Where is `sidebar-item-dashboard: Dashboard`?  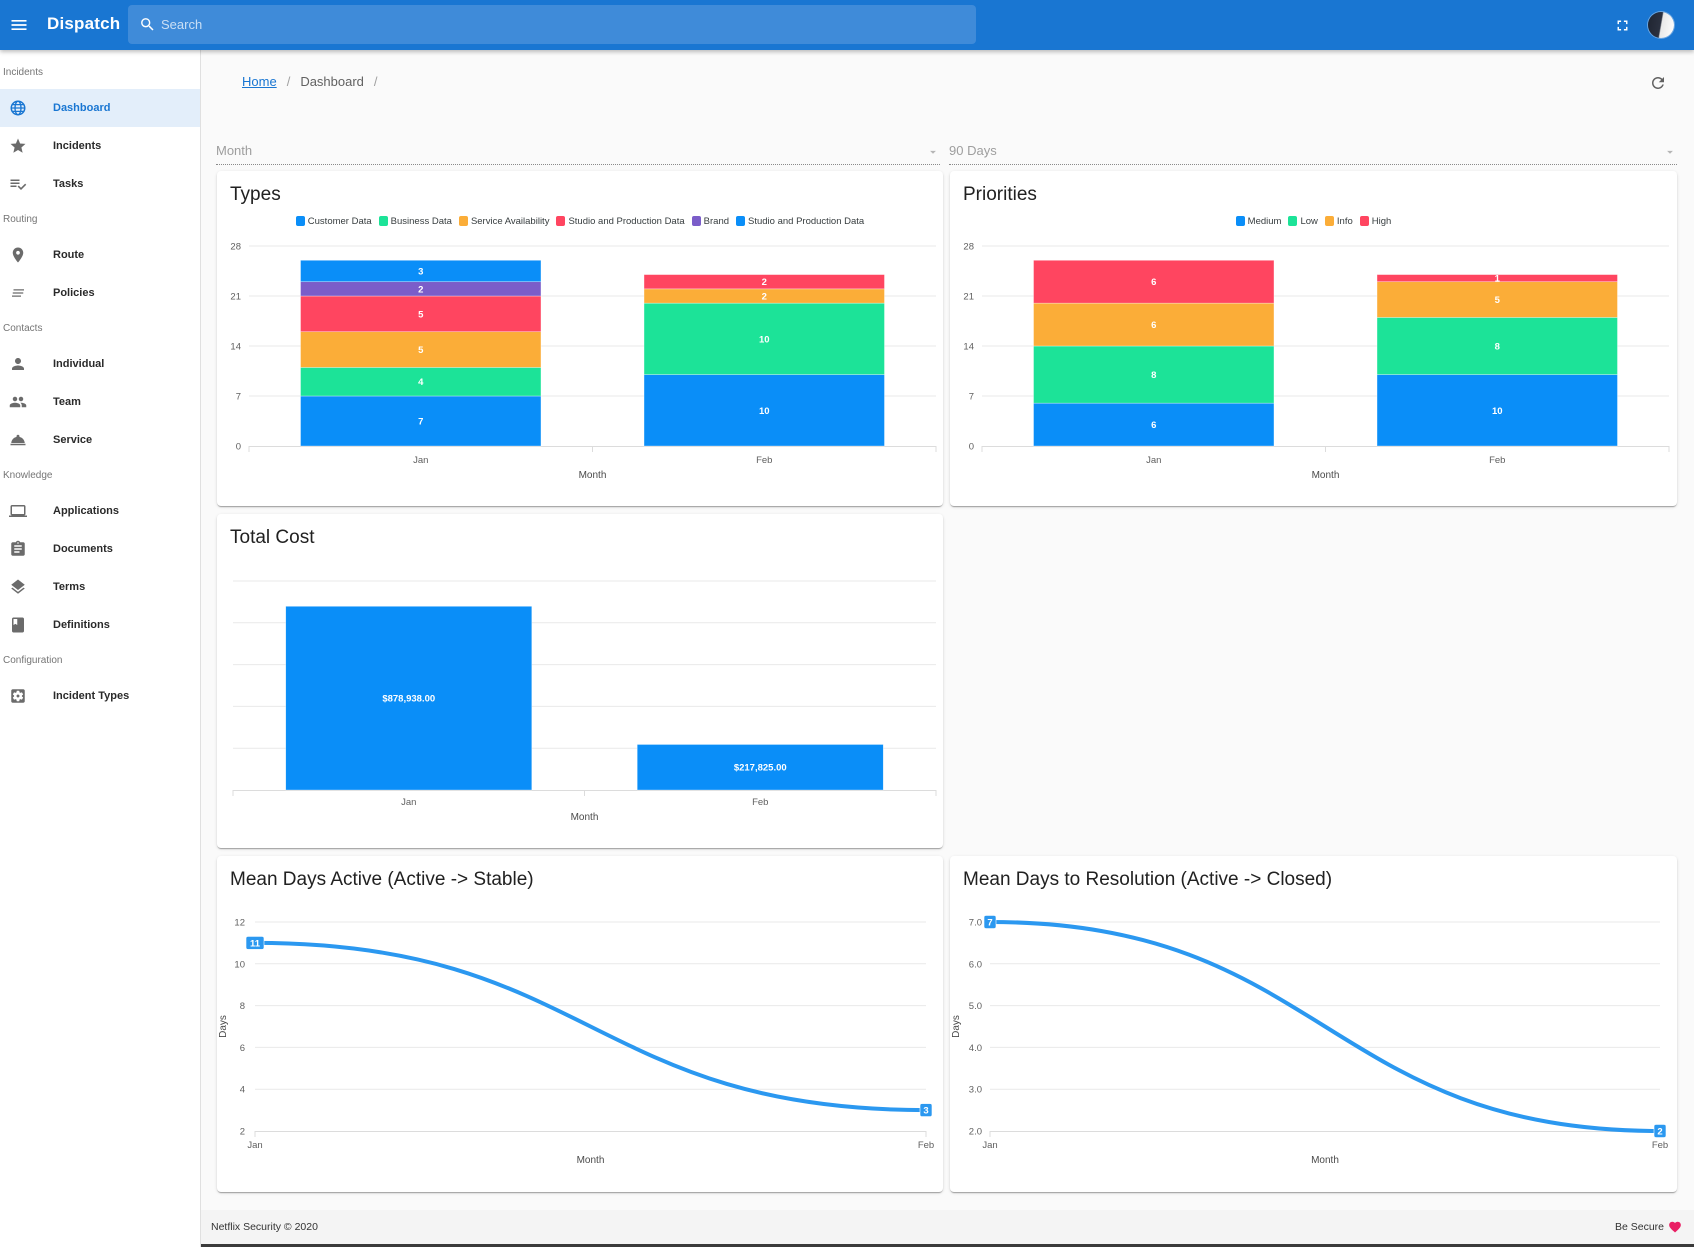 sidebar-item-dashboard: Dashboard is located at coordinates (100, 108).